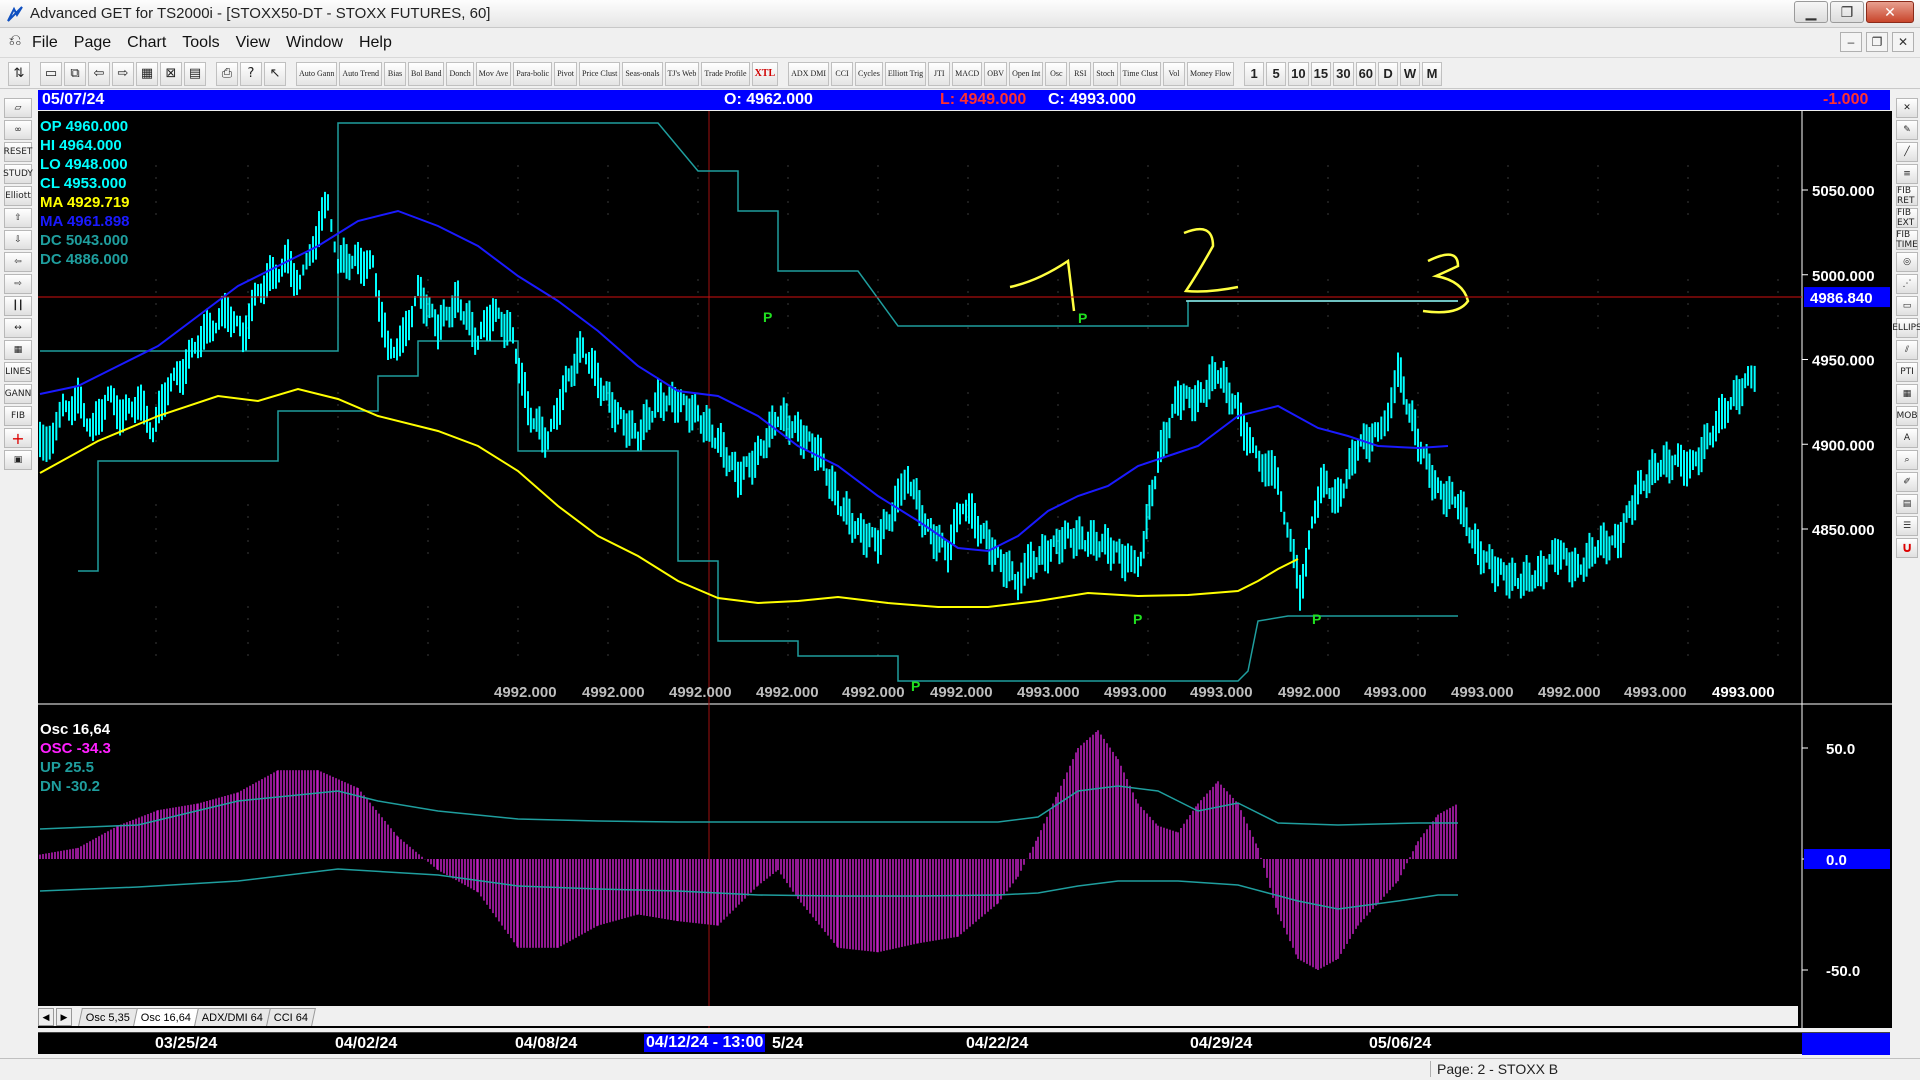 The image size is (1920, 1080). I want to click on timeframe-m-button: M, so click(1432, 73).